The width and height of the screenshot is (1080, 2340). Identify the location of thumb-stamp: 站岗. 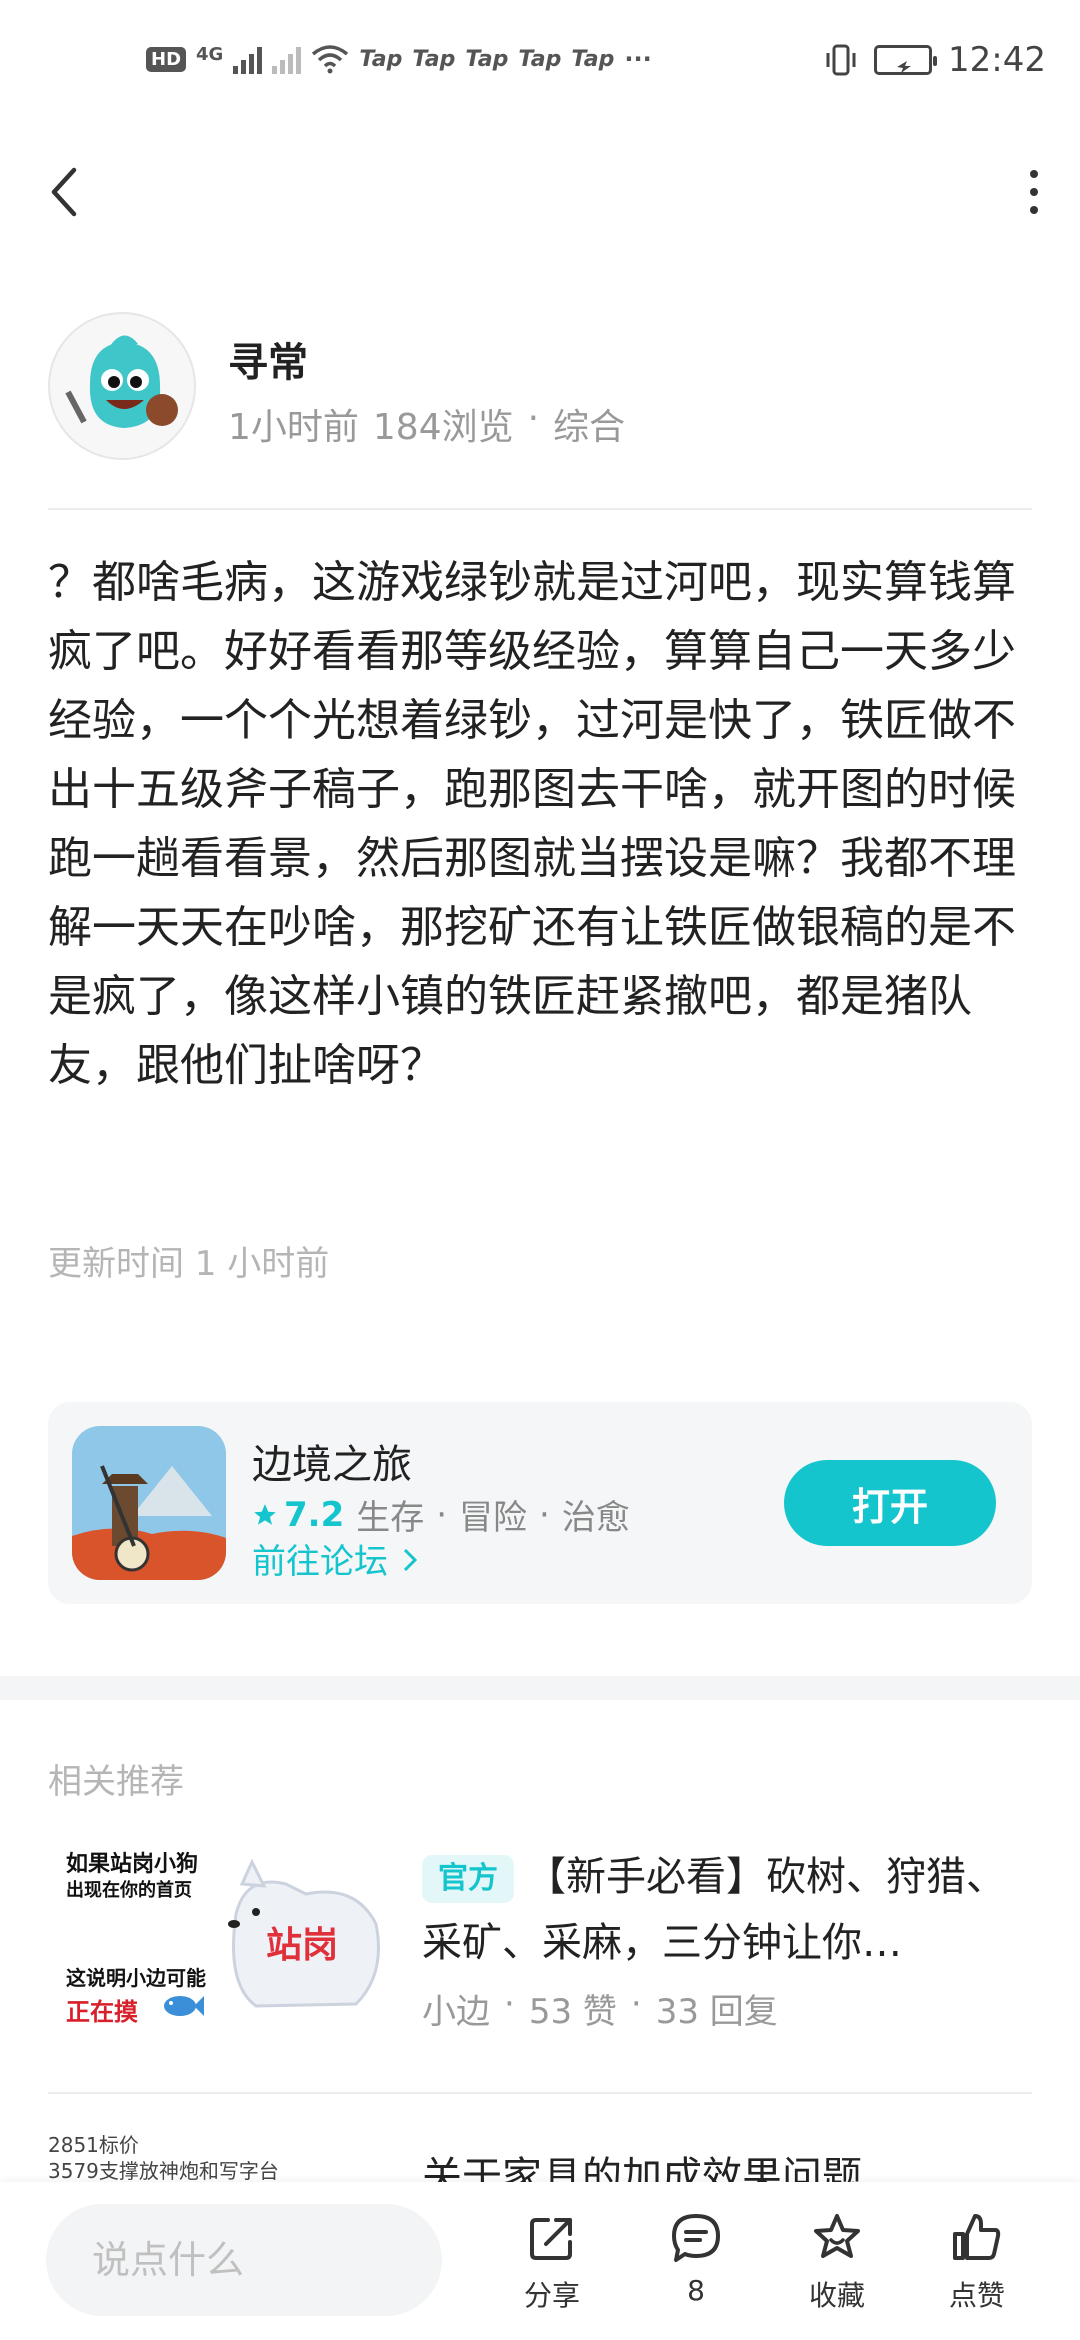
(302, 1945).